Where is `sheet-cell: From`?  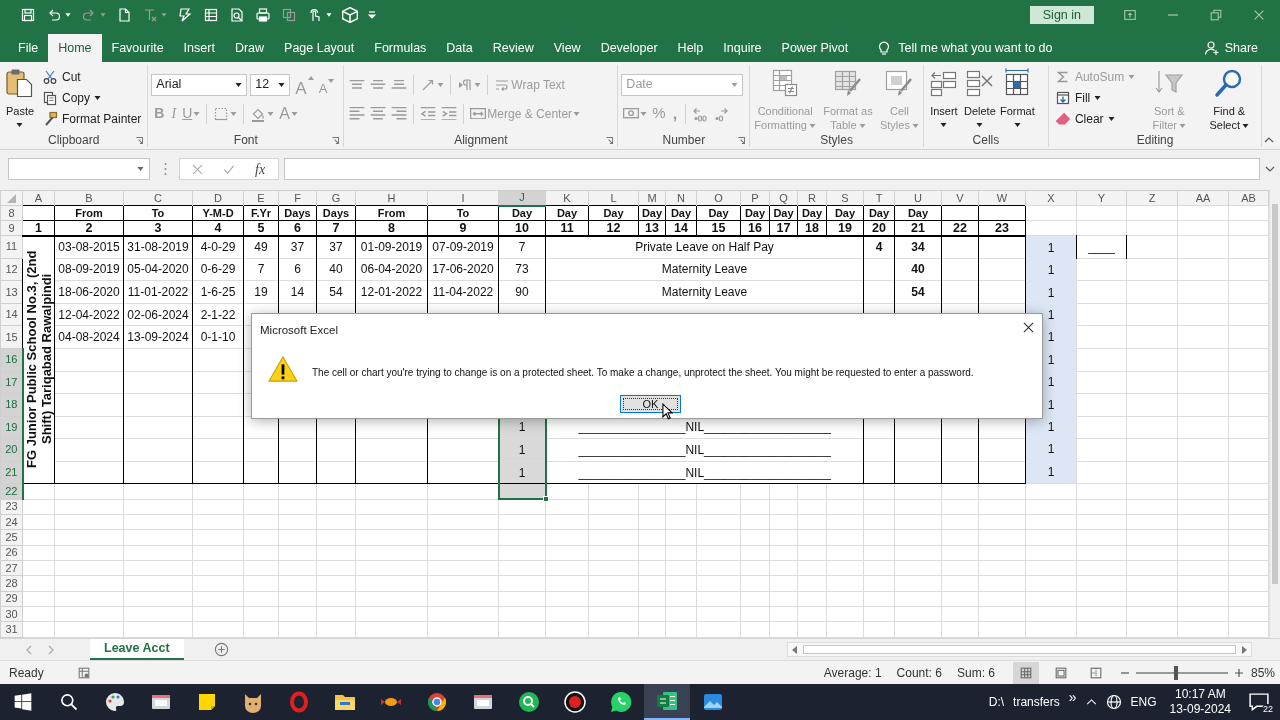
sheet-cell: From is located at coordinates (89, 213).